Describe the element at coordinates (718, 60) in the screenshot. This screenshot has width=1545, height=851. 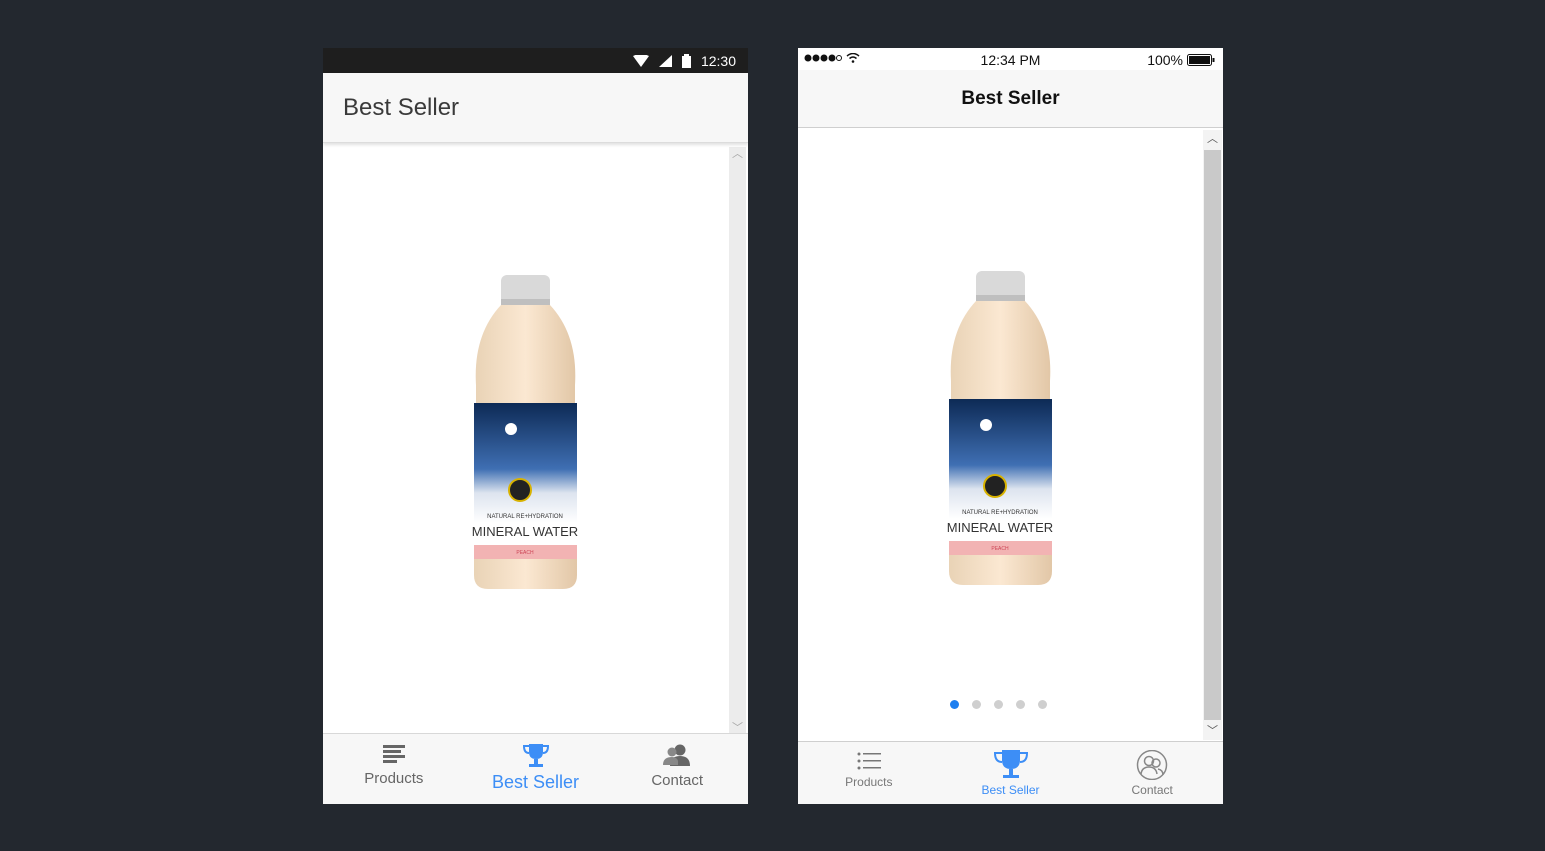
I see `android-status-time: 12:30` at that location.